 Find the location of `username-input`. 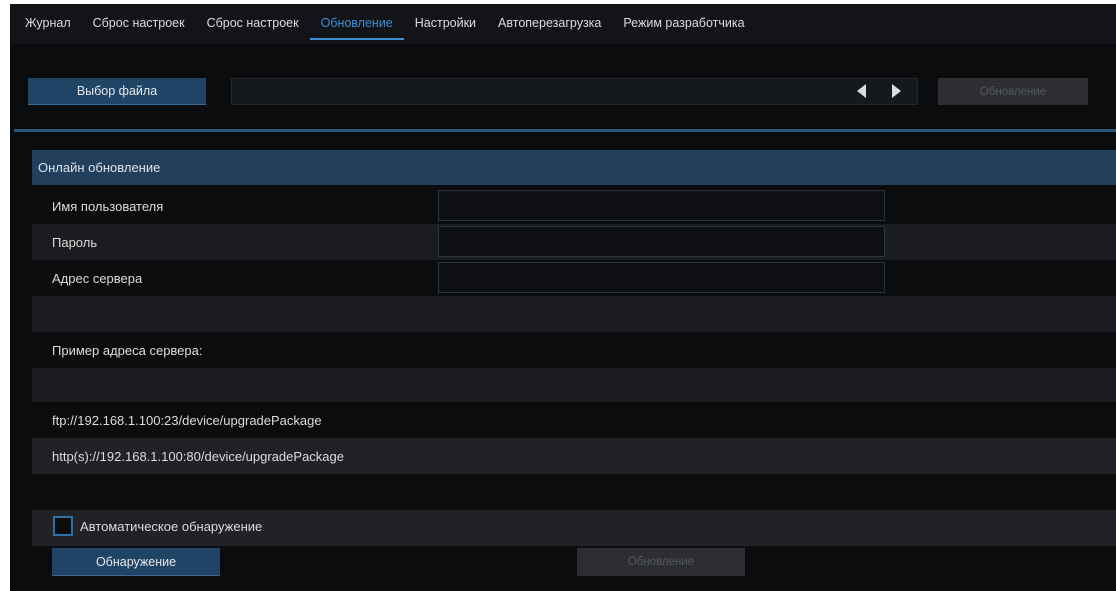

username-input is located at coordinates (661, 205).